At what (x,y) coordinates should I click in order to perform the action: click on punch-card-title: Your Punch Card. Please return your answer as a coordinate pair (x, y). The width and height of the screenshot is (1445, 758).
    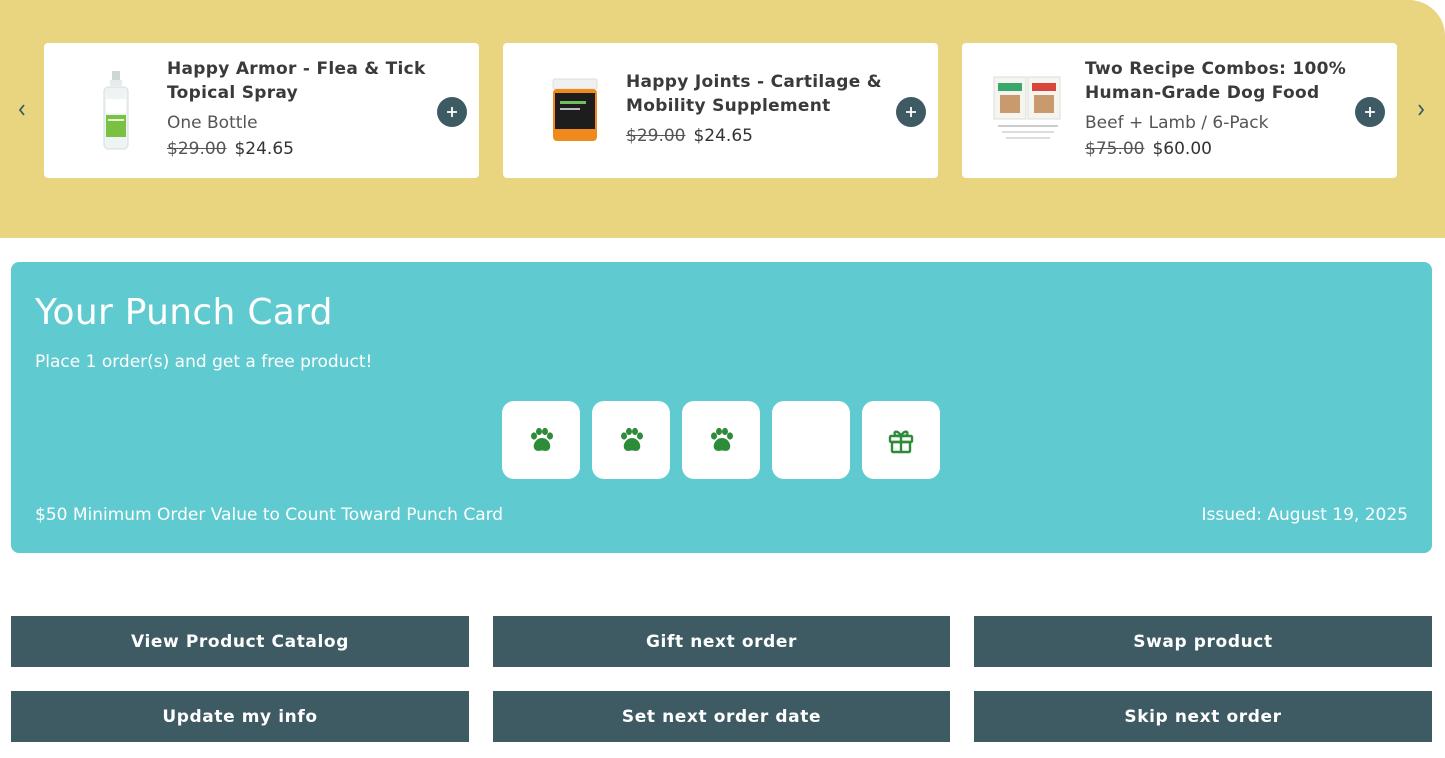
    Looking at the image, I should click on (184, 312).